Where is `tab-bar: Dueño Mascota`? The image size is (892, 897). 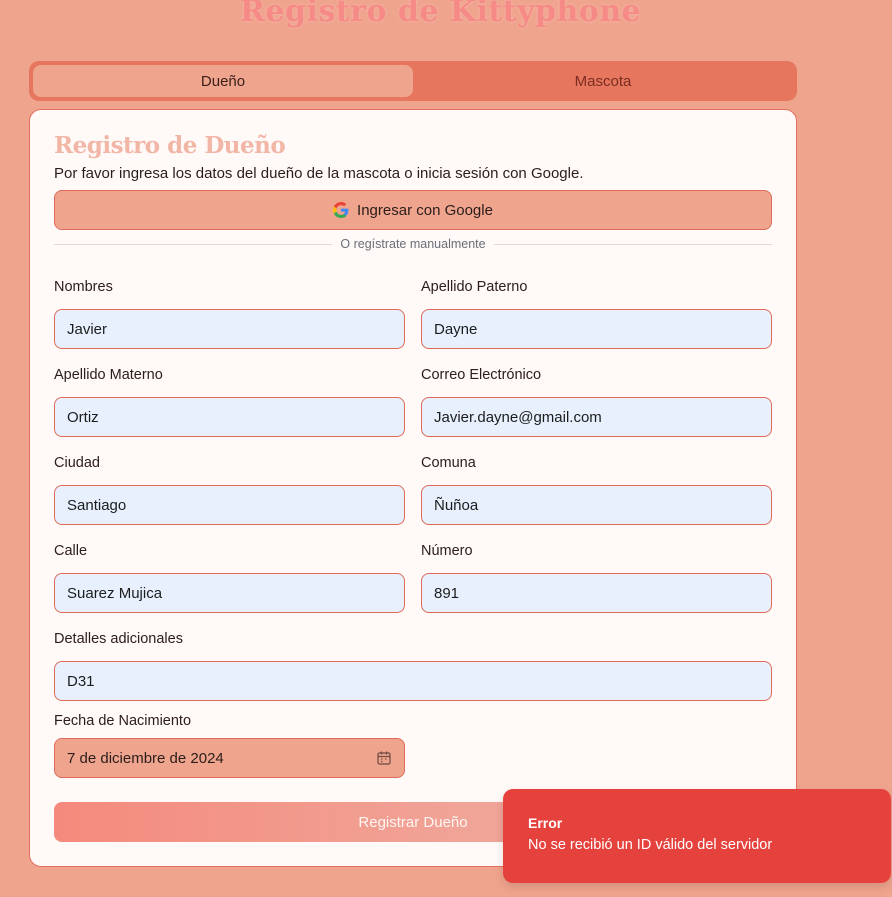 tab-bar: Dueño Mascota is located at coordinates (413, 81).